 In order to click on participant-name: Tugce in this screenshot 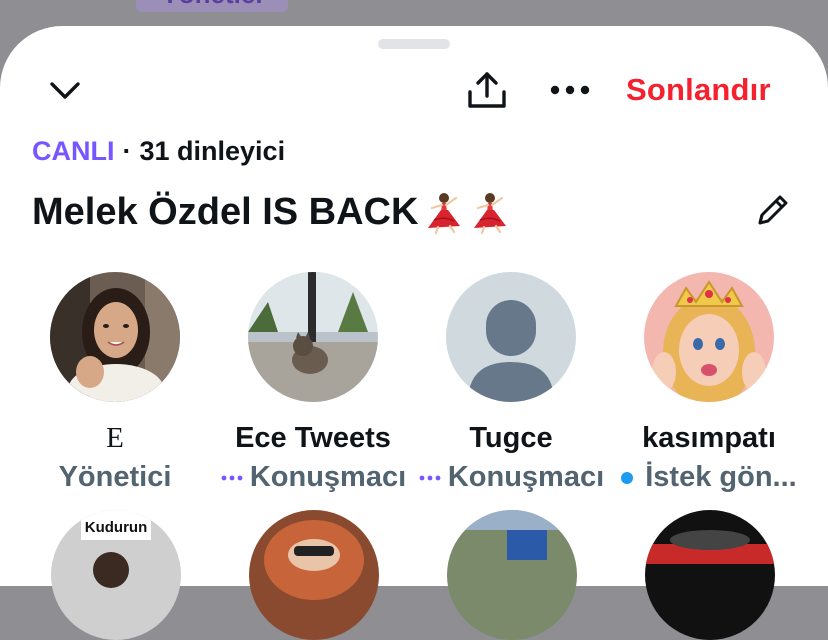, I will do `click(511, 438)`.